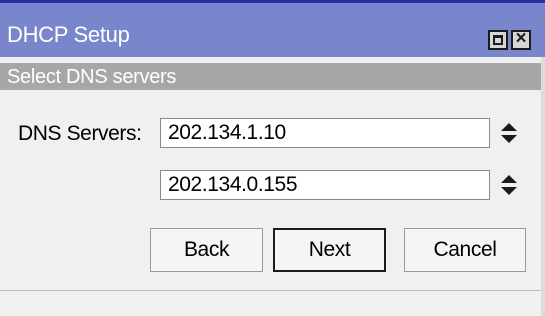  I want to click on maximize-icon, so click(498, 40).